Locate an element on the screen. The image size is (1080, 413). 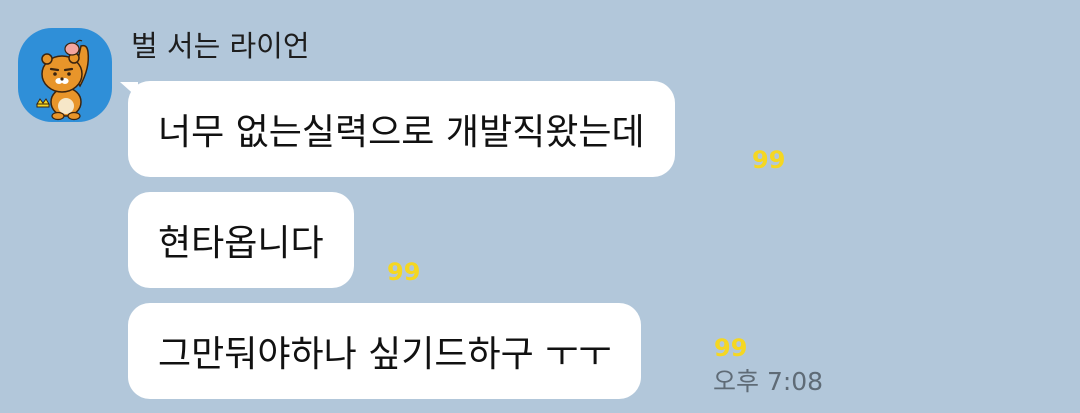
message-bubble-1: 너무 없는실력으로 개발직왔는데 is located at coordinates (401, 129).